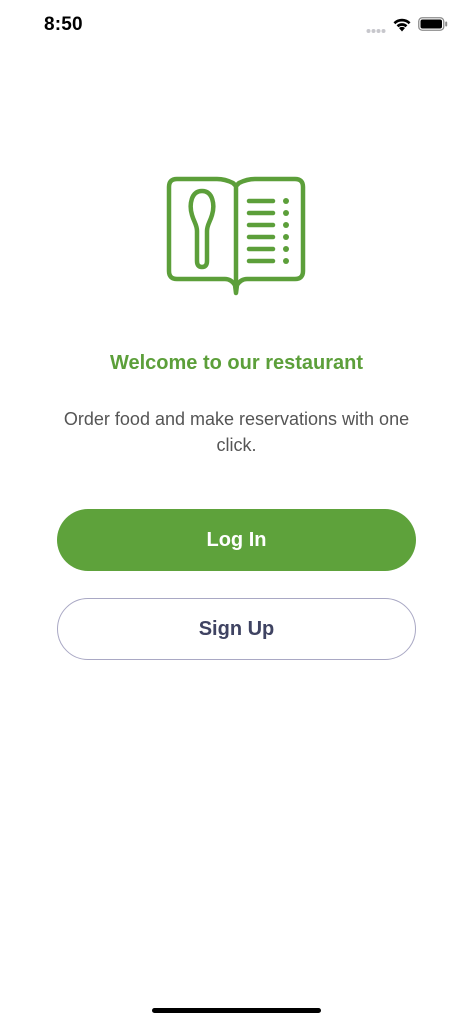  What do you see at coordinates (236, 540) in the screenshot?
I see `login-button: Log In` at bounding box center [236, 540].